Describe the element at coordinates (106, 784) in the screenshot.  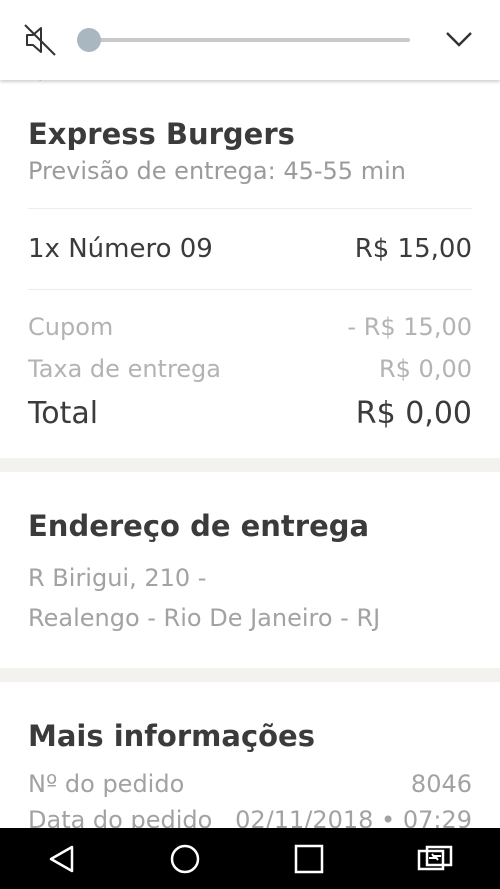
I see `order-number-label: Nº do pedido` at that location.